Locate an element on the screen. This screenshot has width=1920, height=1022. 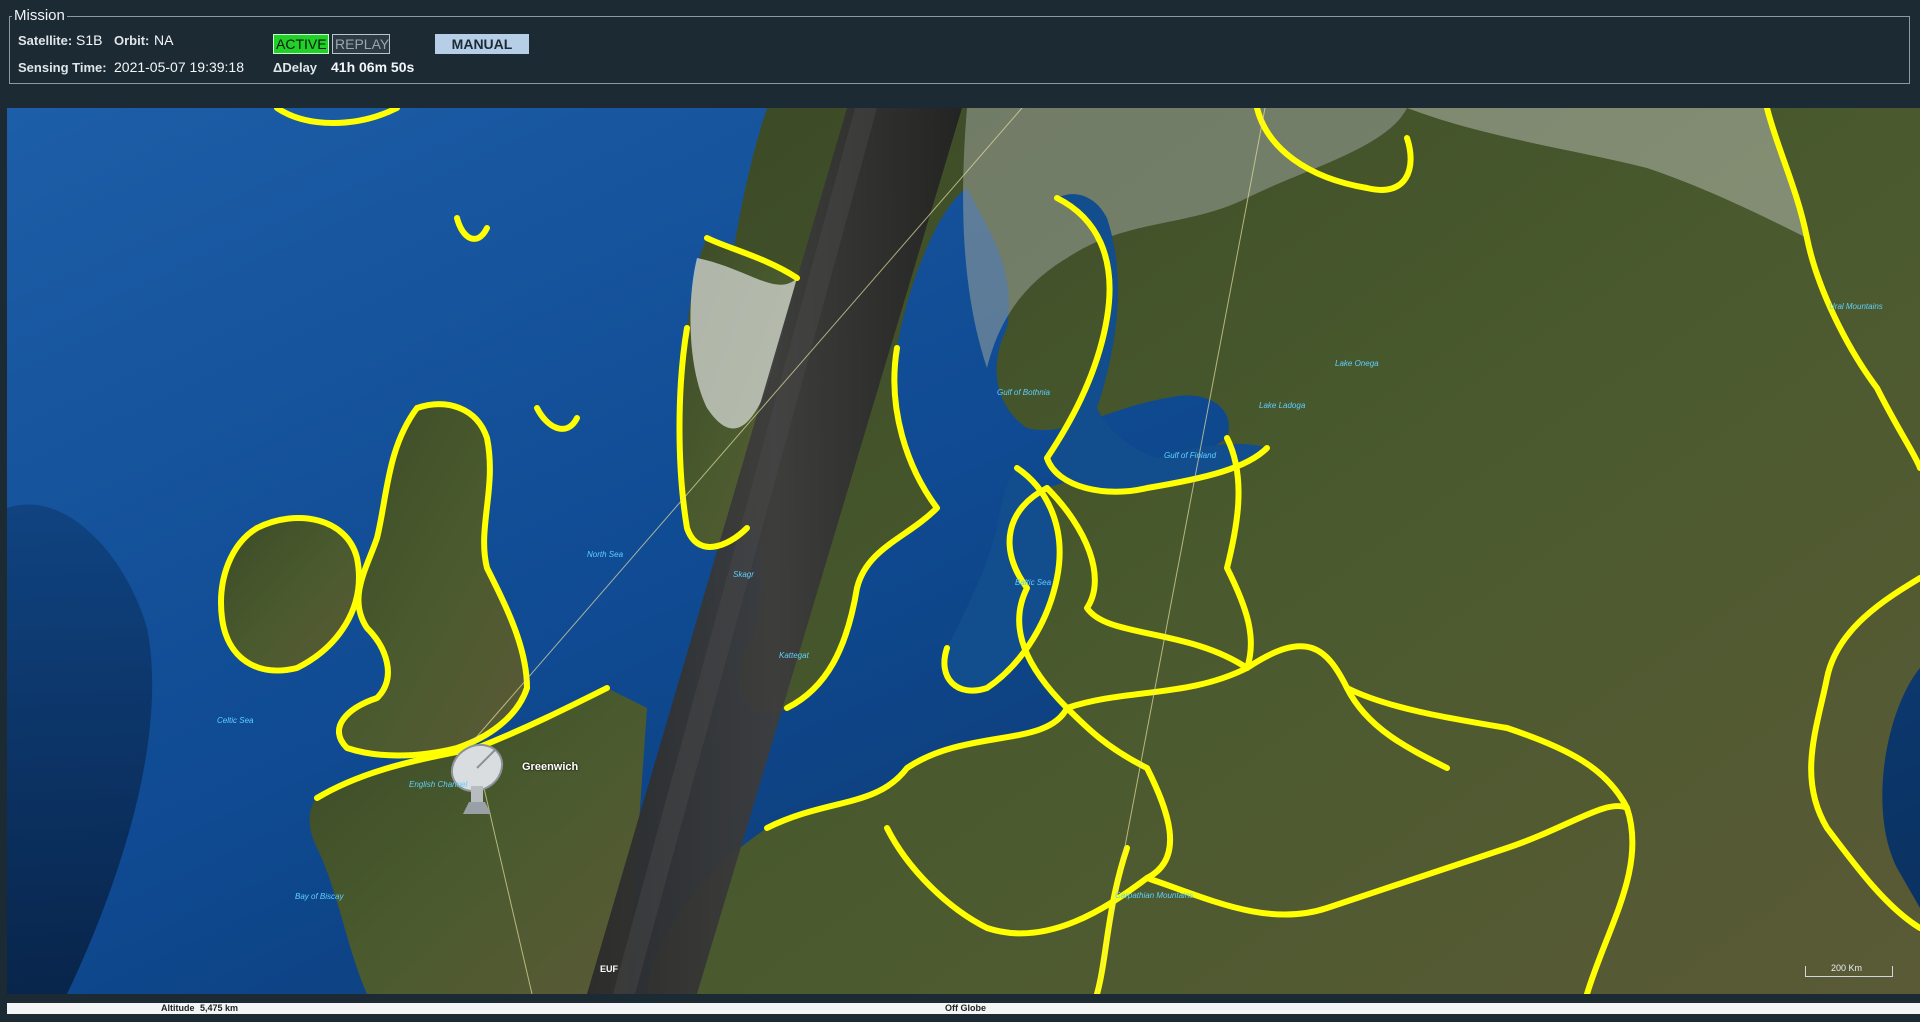
place-label: Skagr is located at coordinates (743, 574).